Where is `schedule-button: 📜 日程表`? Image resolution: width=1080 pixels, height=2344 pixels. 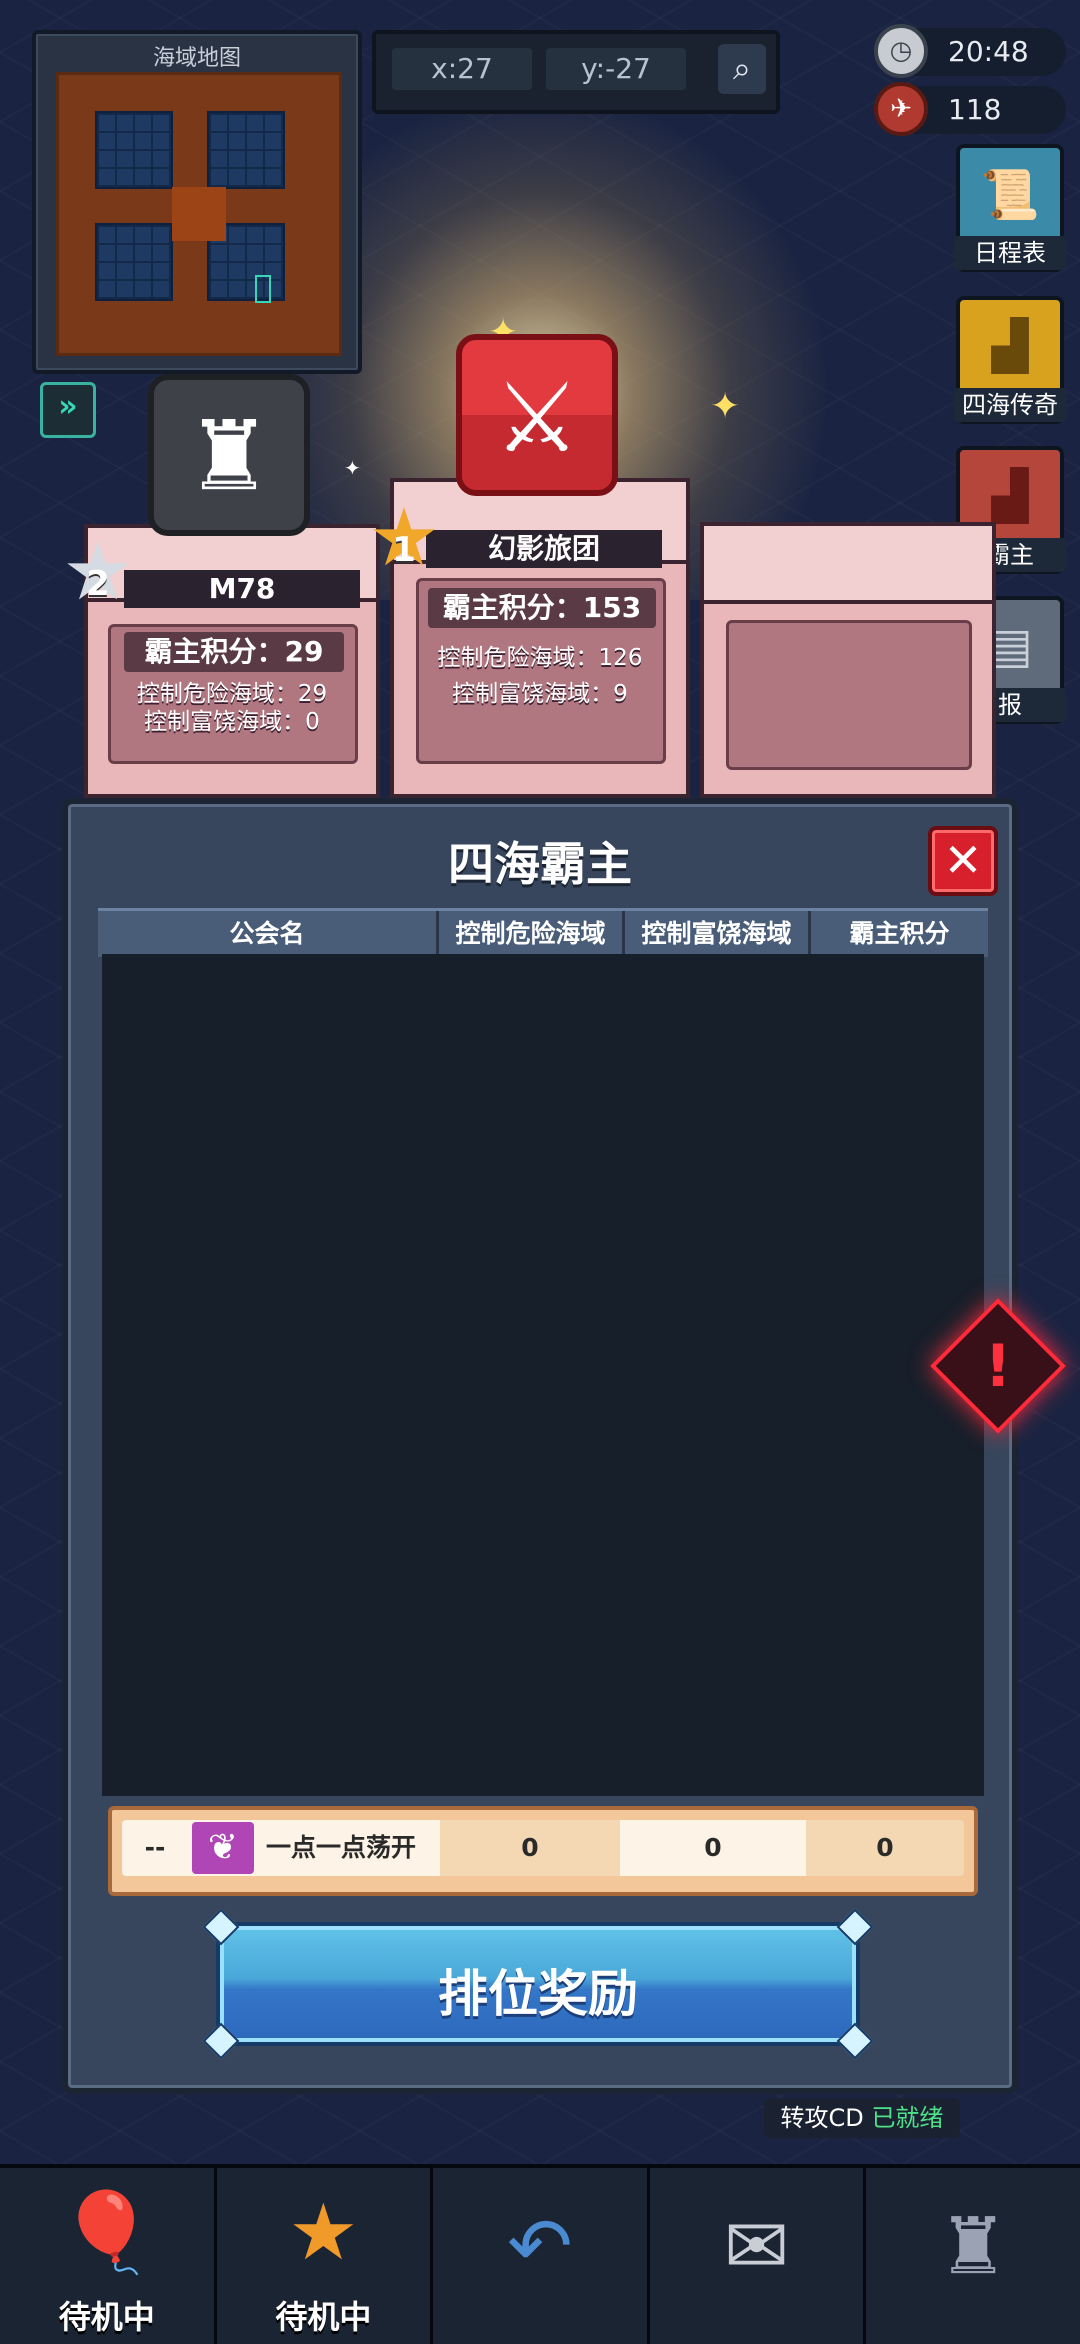 schedule-button: 📜 日程表 is located at coordinates (1010, 208).